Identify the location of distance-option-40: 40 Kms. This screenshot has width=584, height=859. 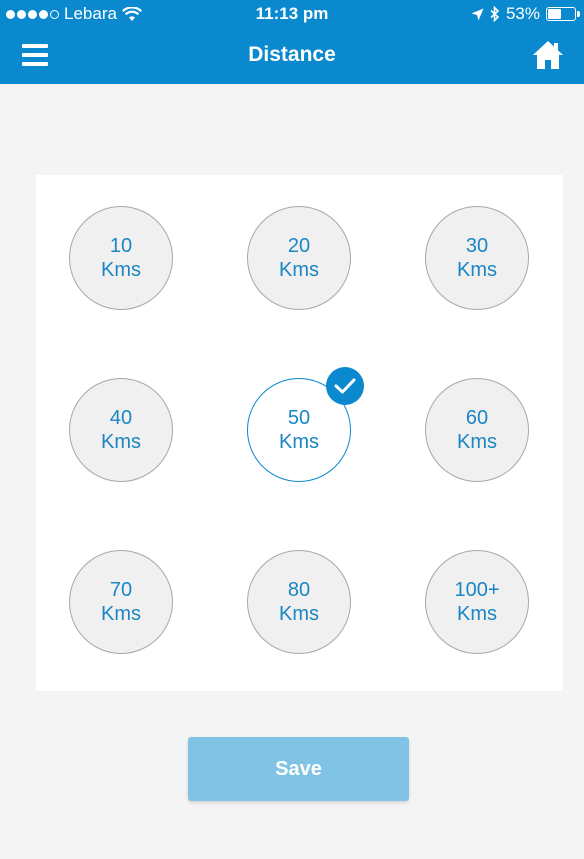
(121, 430).